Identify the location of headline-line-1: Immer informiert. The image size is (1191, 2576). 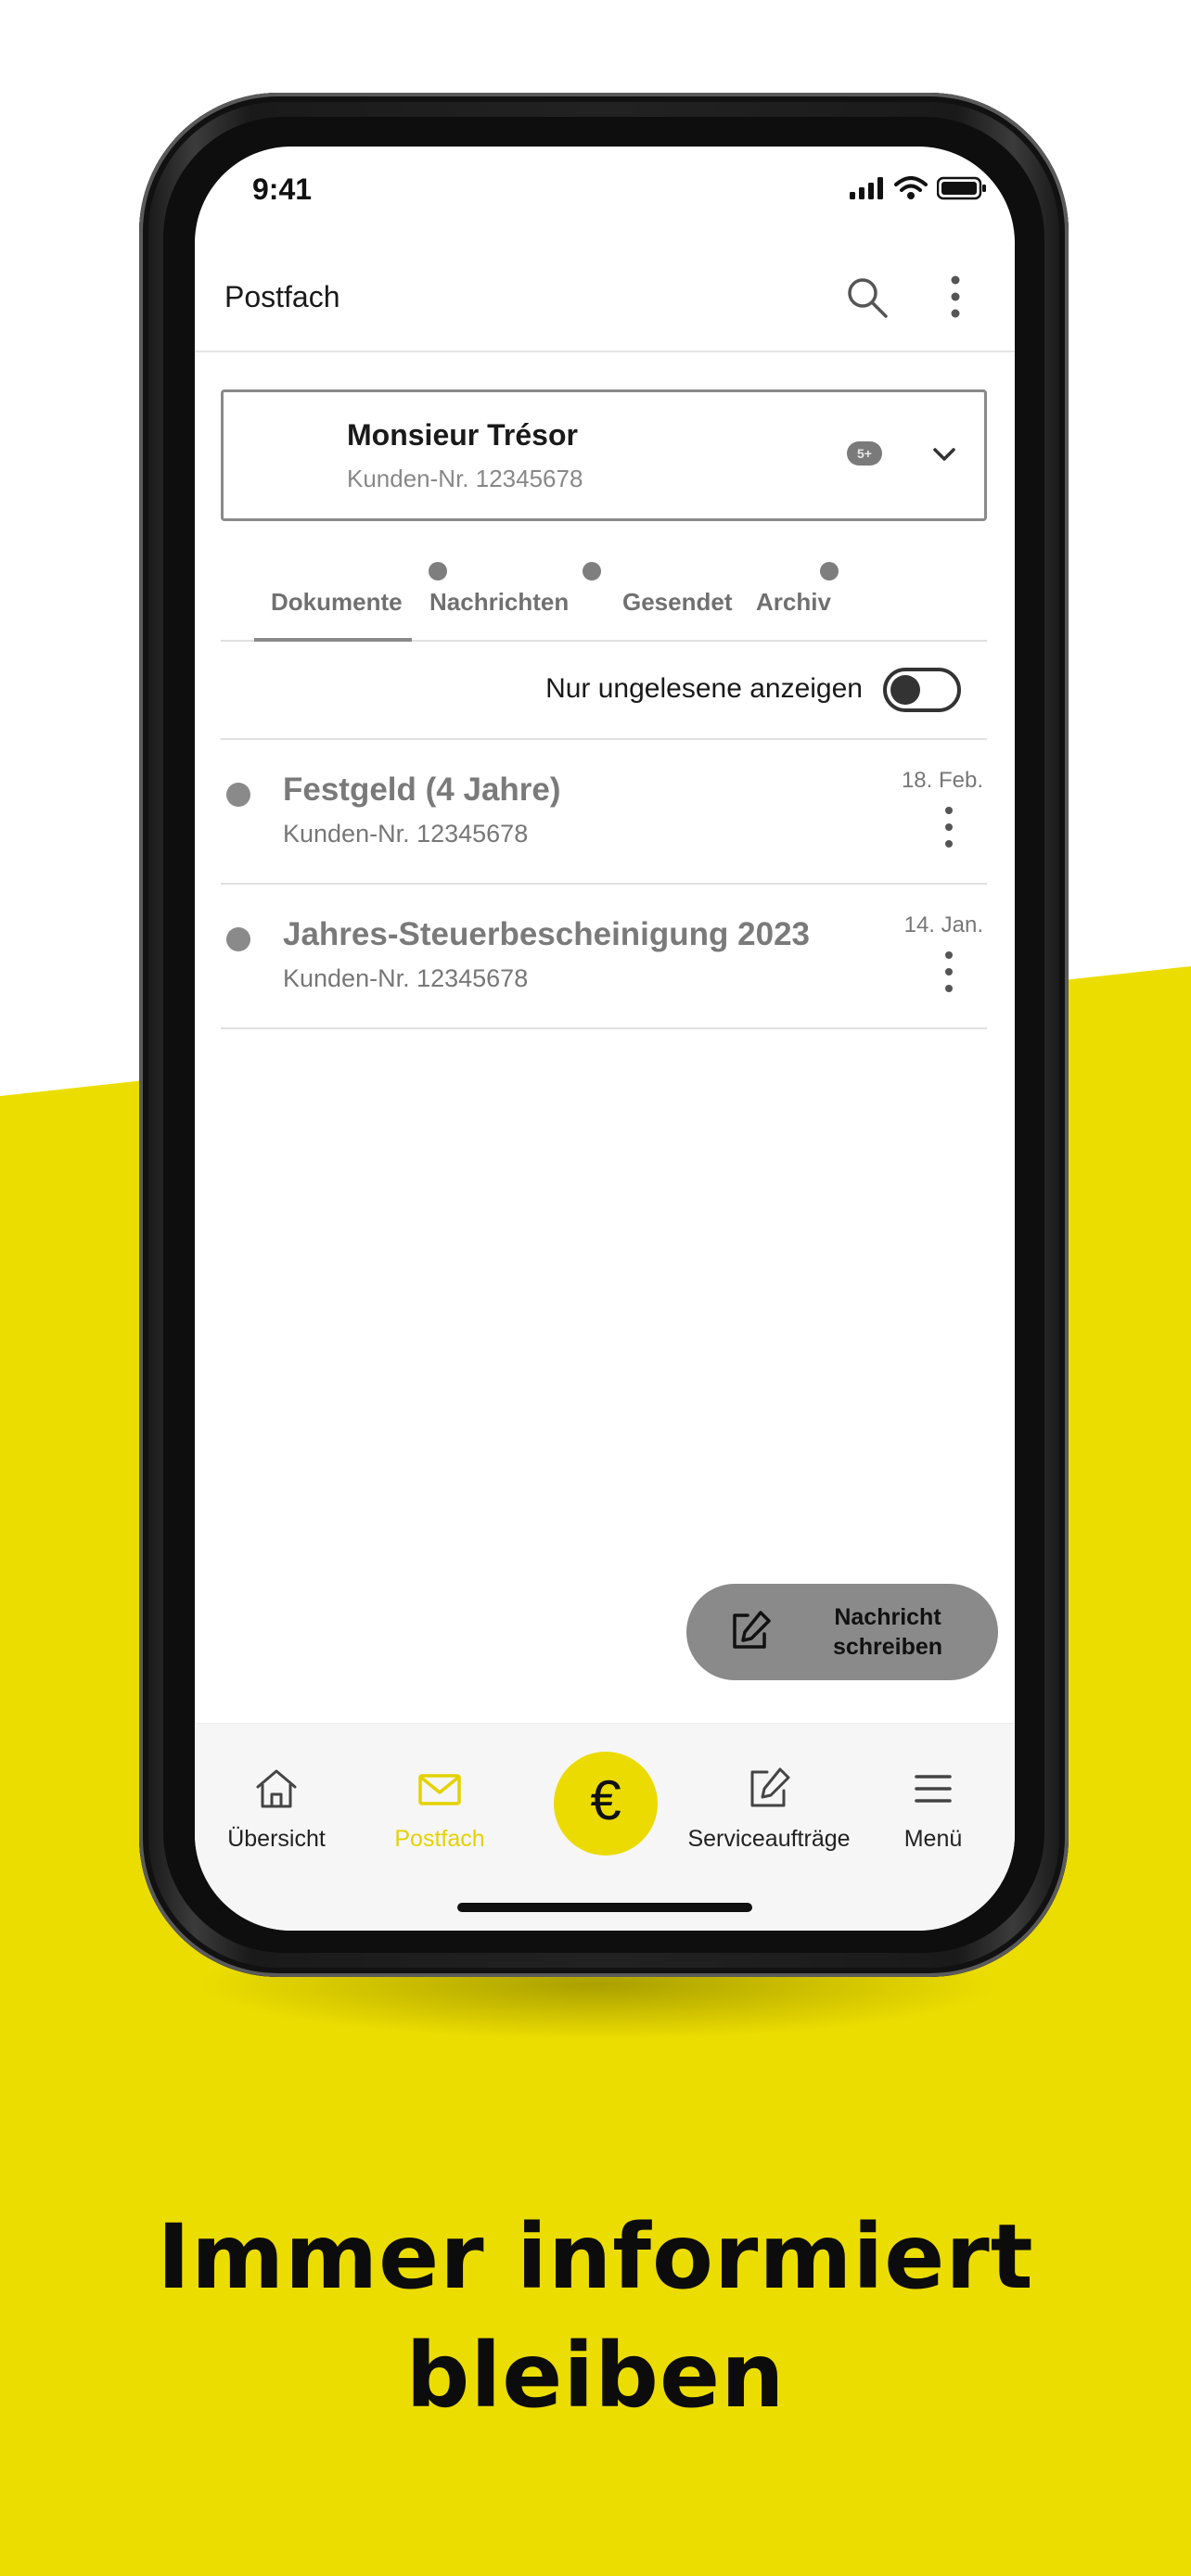
(595, 2257).